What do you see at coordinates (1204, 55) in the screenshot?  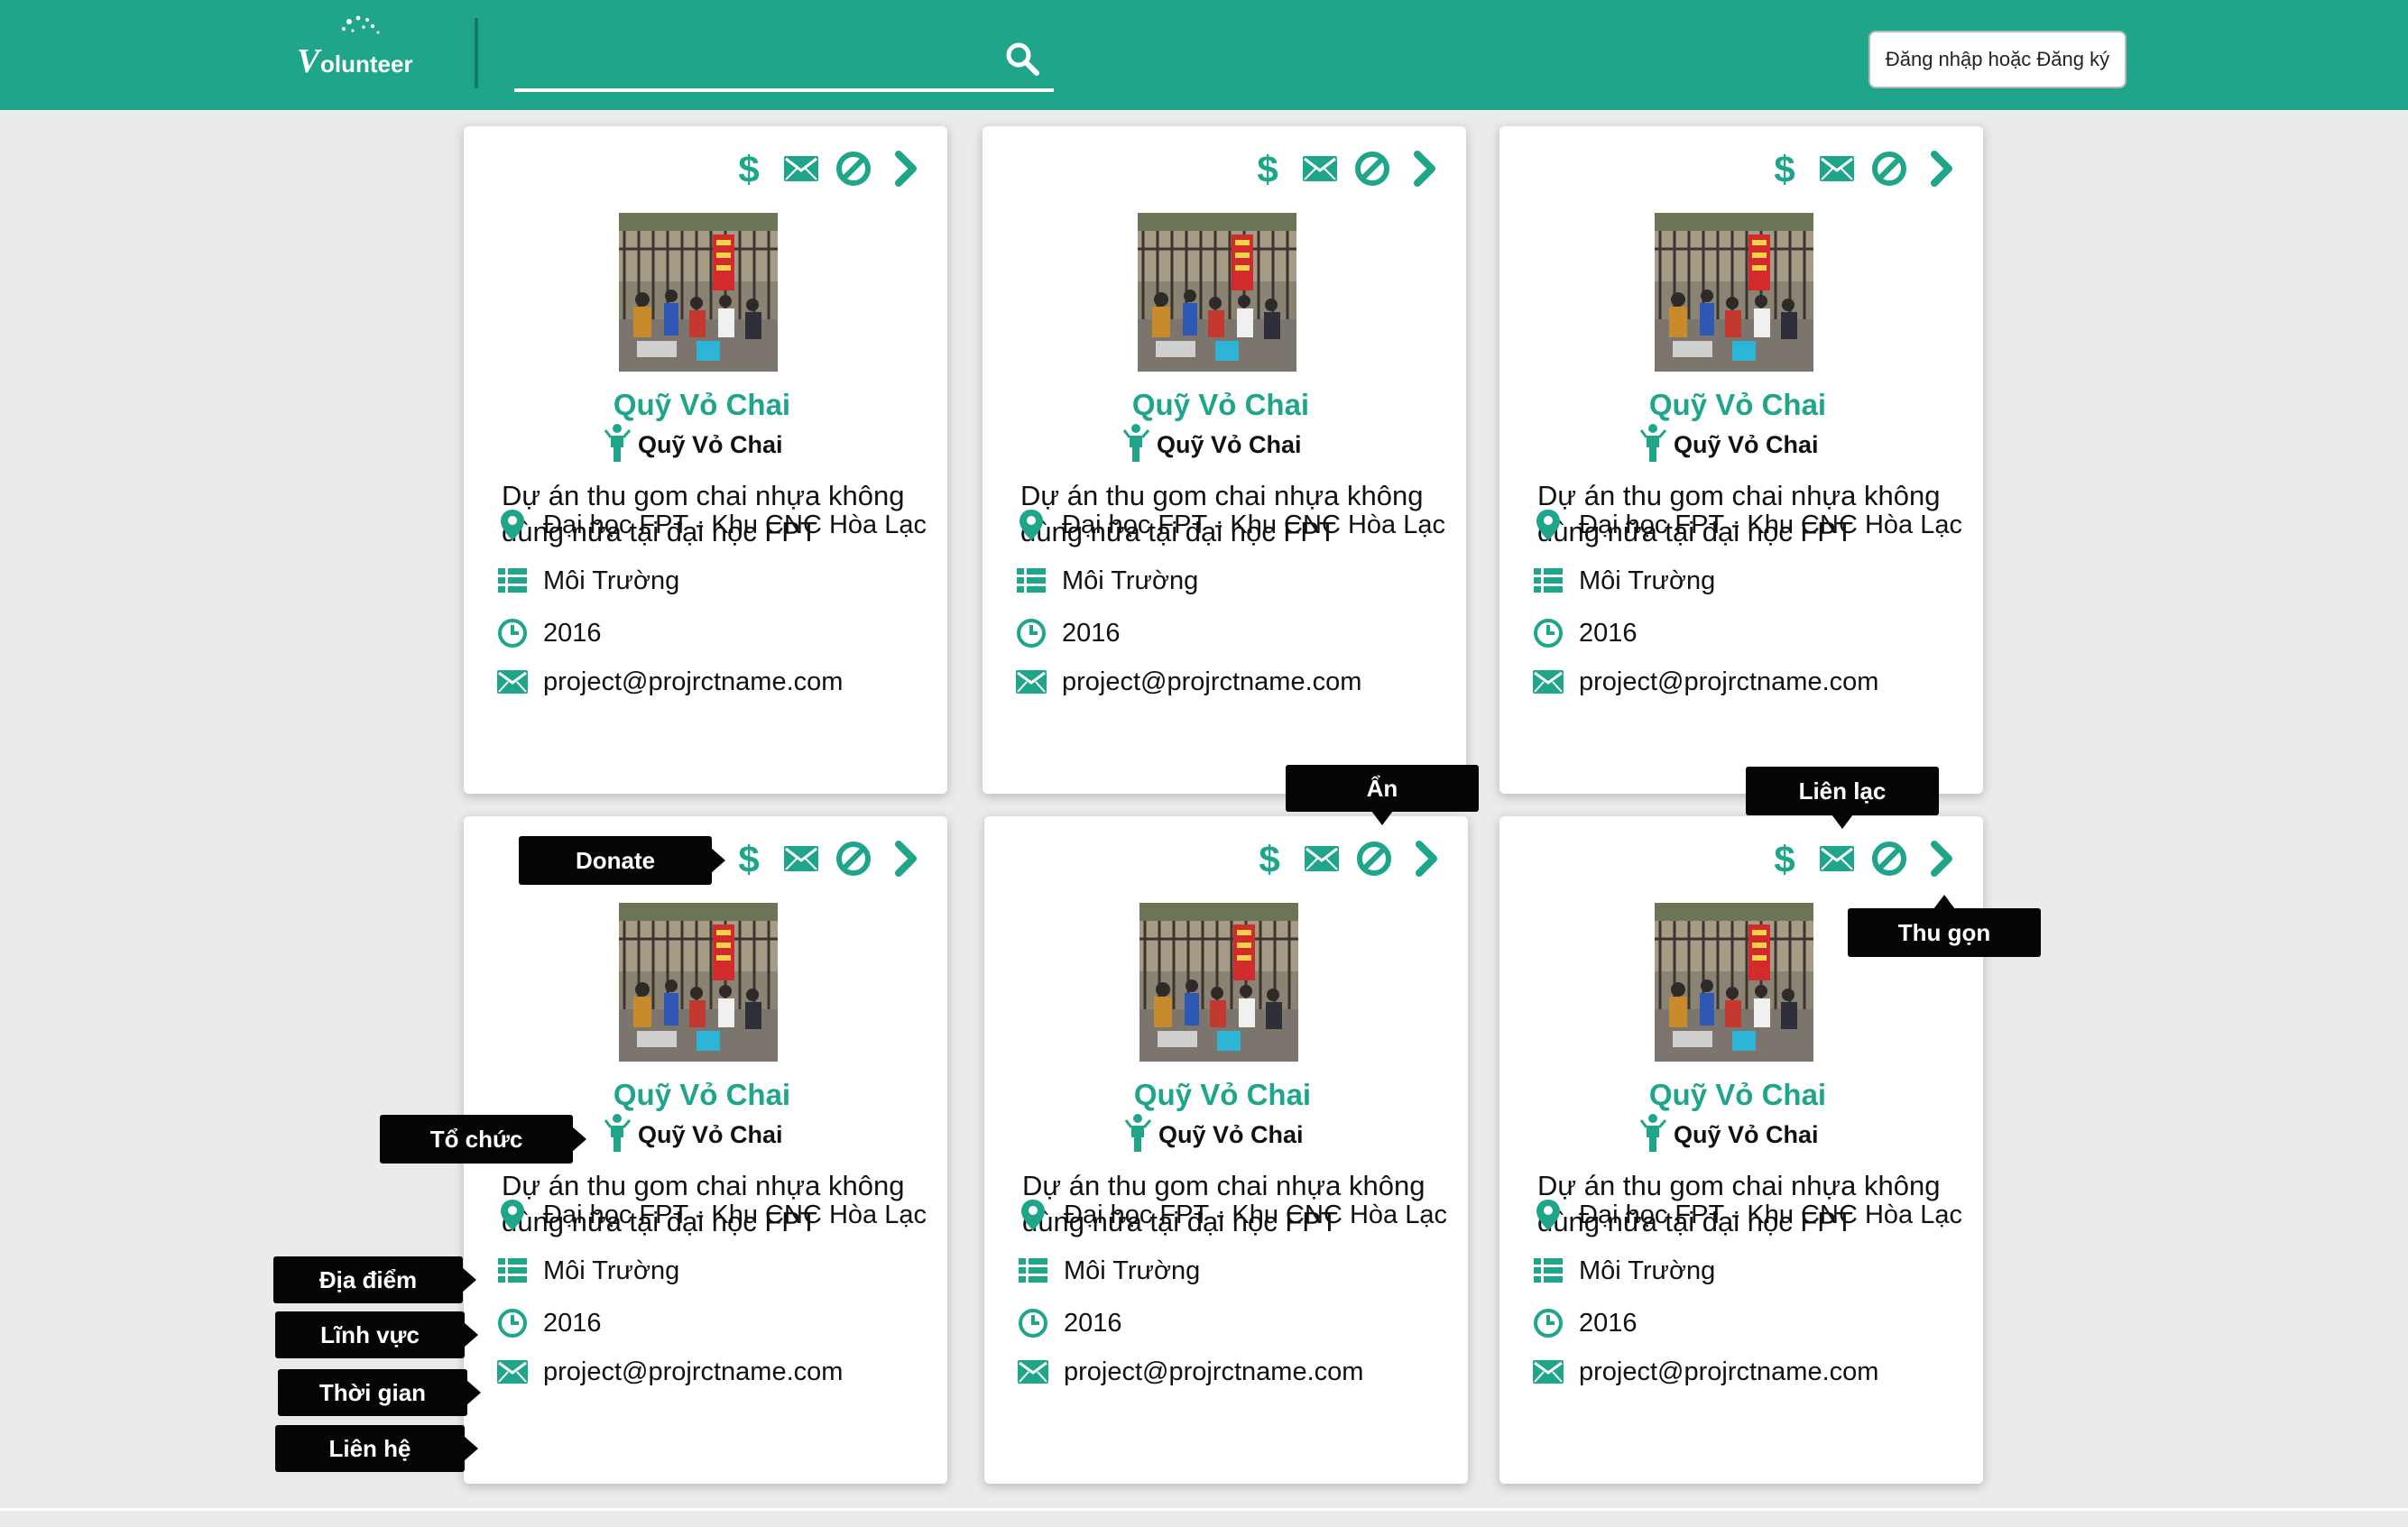 I see `top-header: V olunteer Đăng nhập hoặc Đăng ký` at bounding box center [1204, 55].